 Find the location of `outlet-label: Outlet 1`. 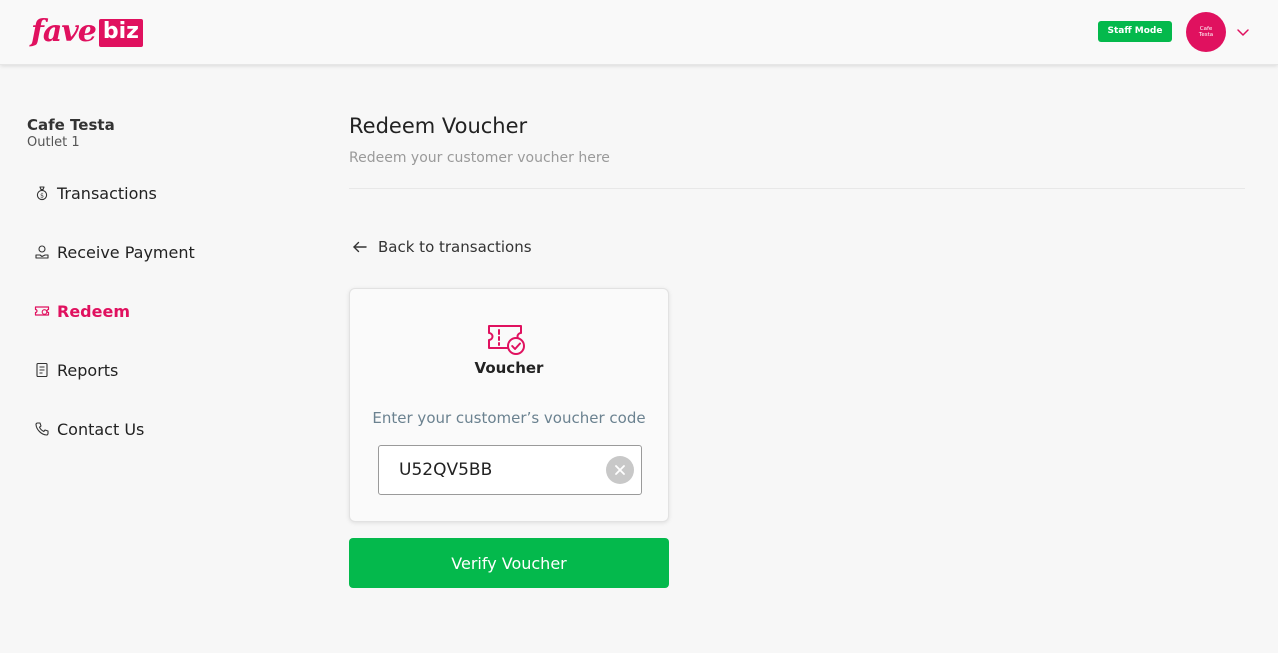

outlet-label: Outlet 1 is located at coordinates (53, 142).